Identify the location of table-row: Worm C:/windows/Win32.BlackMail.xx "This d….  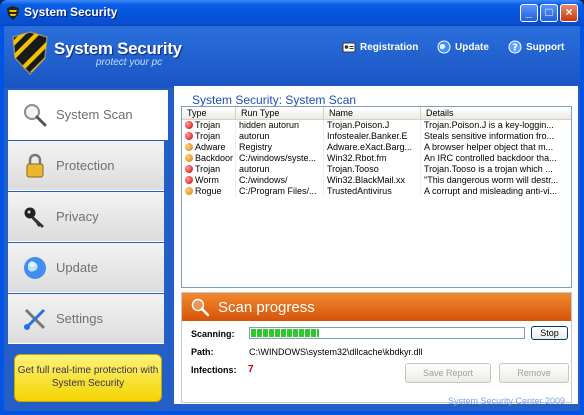
(376, 180).